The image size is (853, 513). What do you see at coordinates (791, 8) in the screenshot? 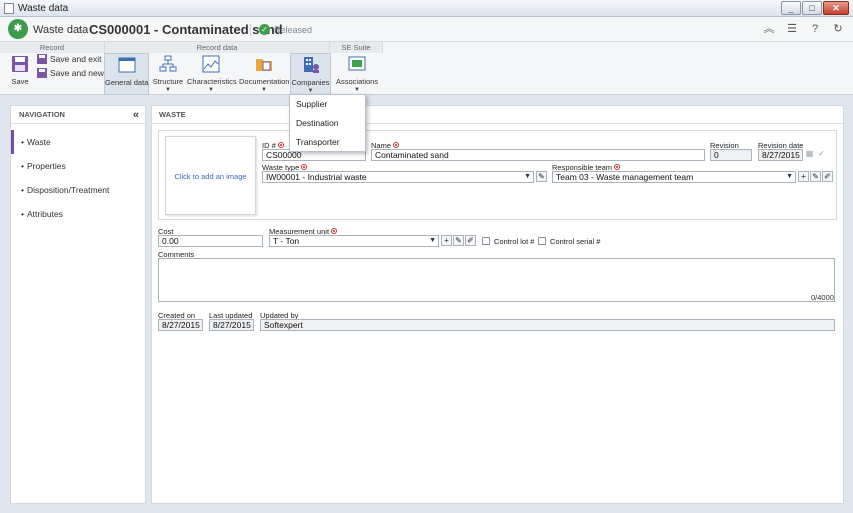
I see `minimize-button: _` at bounding box center [791, 8].